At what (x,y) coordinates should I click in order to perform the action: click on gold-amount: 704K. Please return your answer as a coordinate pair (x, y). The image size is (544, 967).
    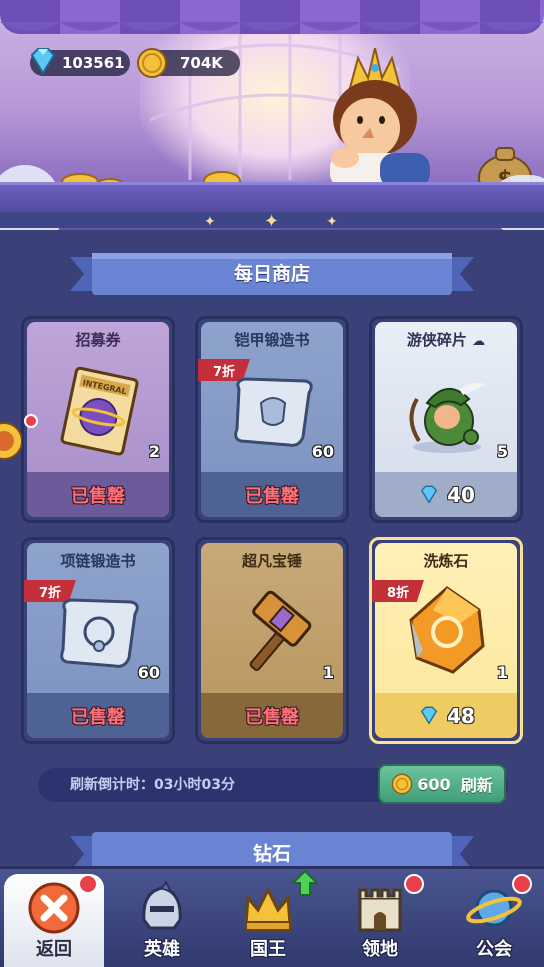
    Looking at the image, I should click on (201, 63).